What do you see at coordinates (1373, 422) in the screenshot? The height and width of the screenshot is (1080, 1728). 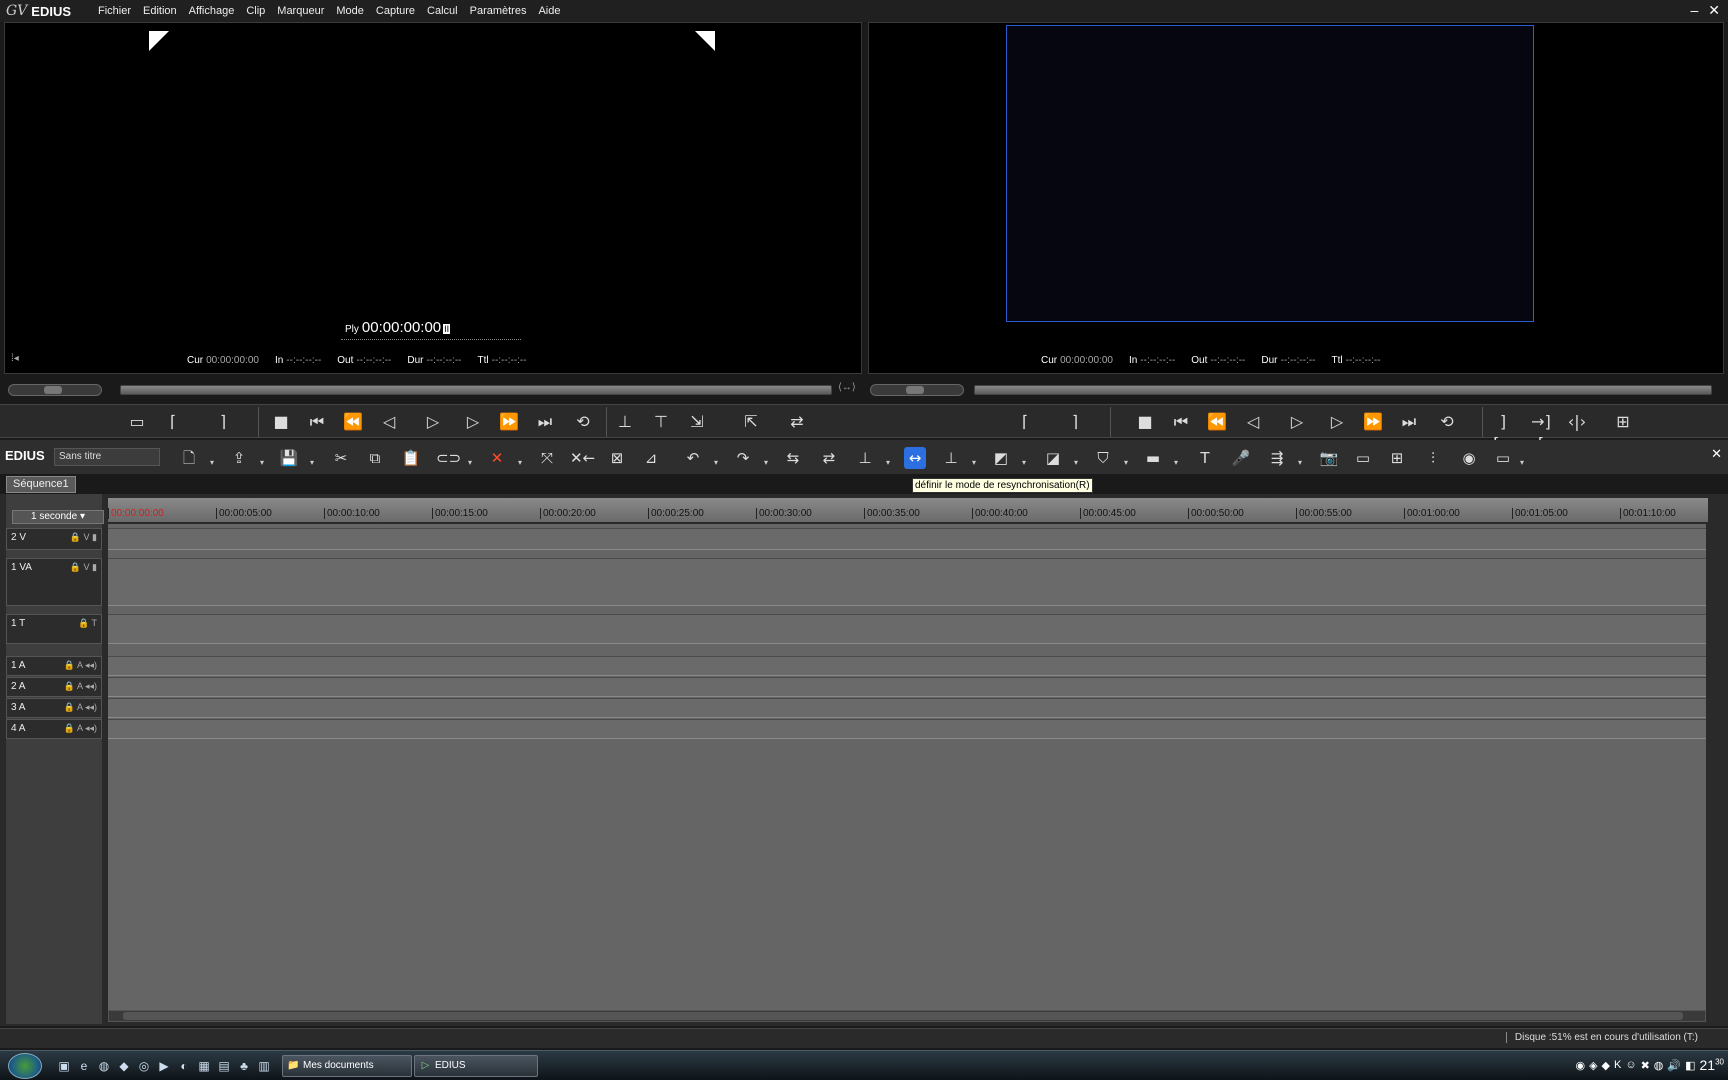 I see `recorder-fast-forward-icon: ⏩` at bounding box center [1373, 422].